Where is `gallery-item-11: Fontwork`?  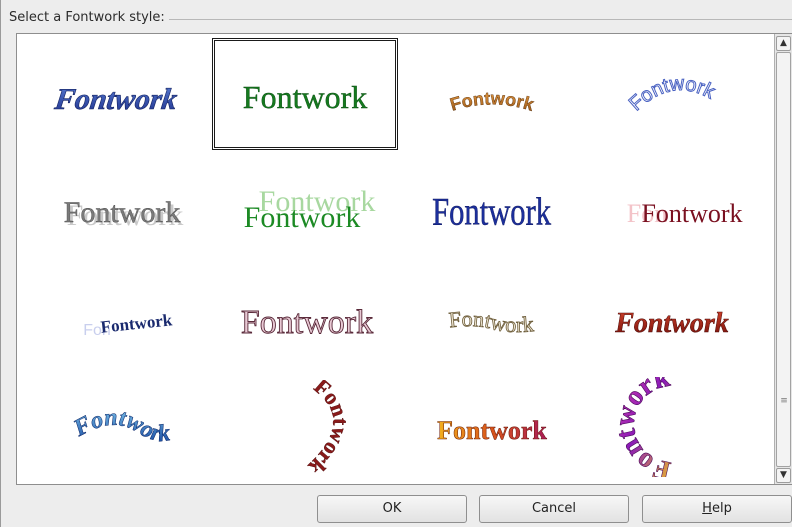
gallery-item-11: Fontwork is located at coordinates (492, 317).